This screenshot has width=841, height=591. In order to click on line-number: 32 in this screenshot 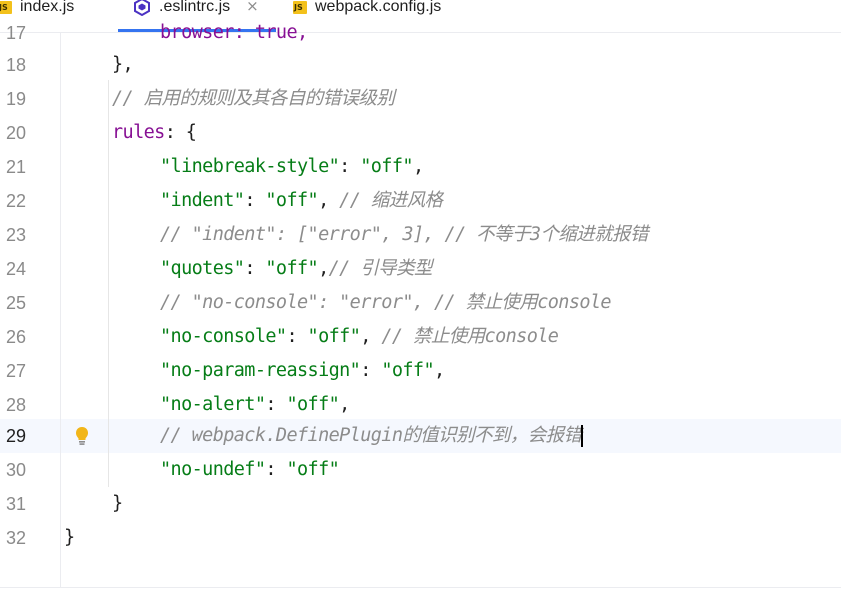, I will do `click(15, 538)`.